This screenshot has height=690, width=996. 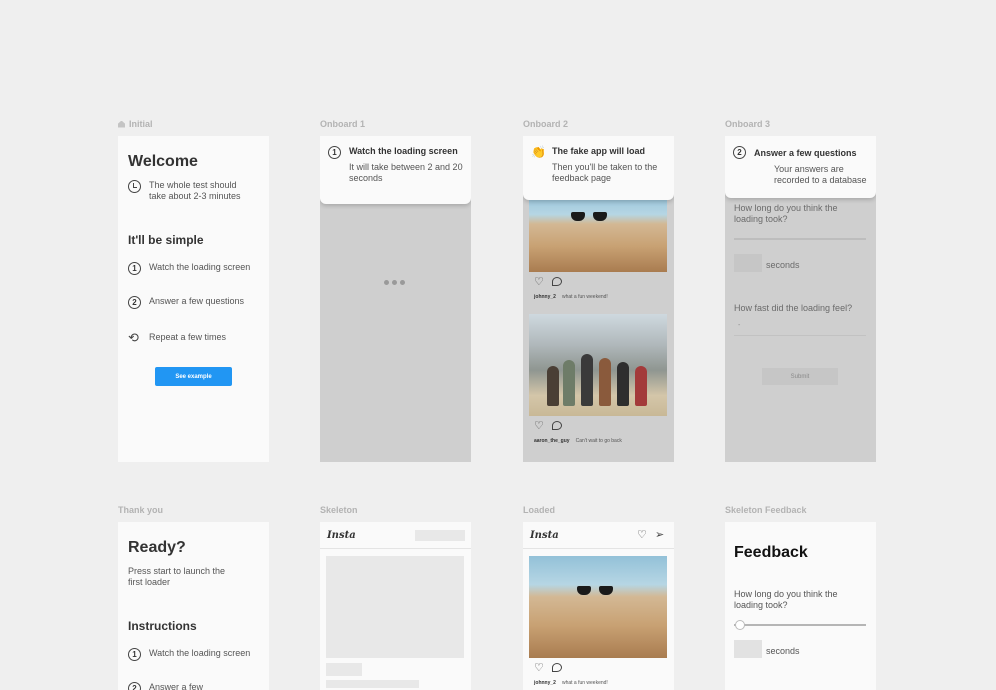 I want to click on skeleton-topbar: Insta, so click(x=395, y=535).